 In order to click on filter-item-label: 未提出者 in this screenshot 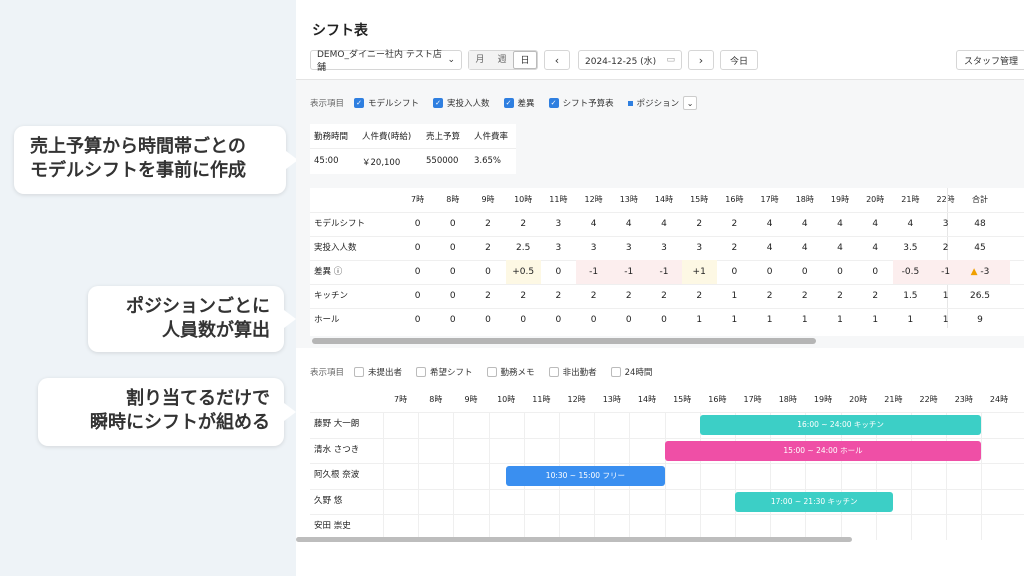, I will do `click(385, 373)`.